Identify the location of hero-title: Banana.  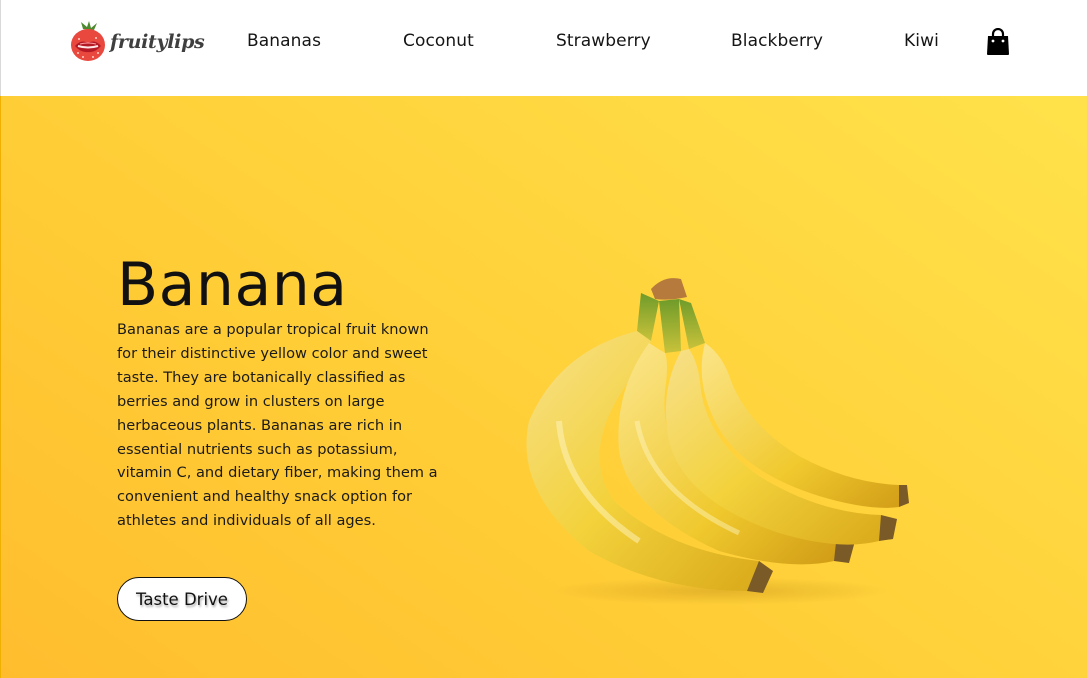
(232, 285).